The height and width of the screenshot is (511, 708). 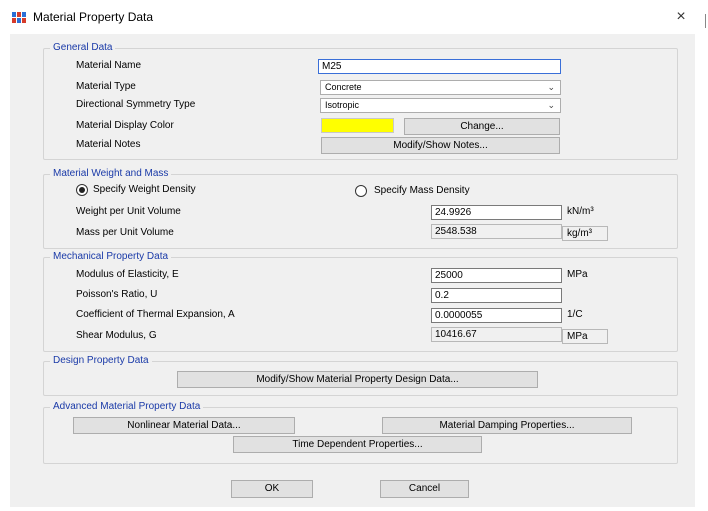 What do you see at coordinates (117, 294) in the screenshot?
I see `poisson-label: Poisson's Ratio, U` at bounding box center [117, 294].